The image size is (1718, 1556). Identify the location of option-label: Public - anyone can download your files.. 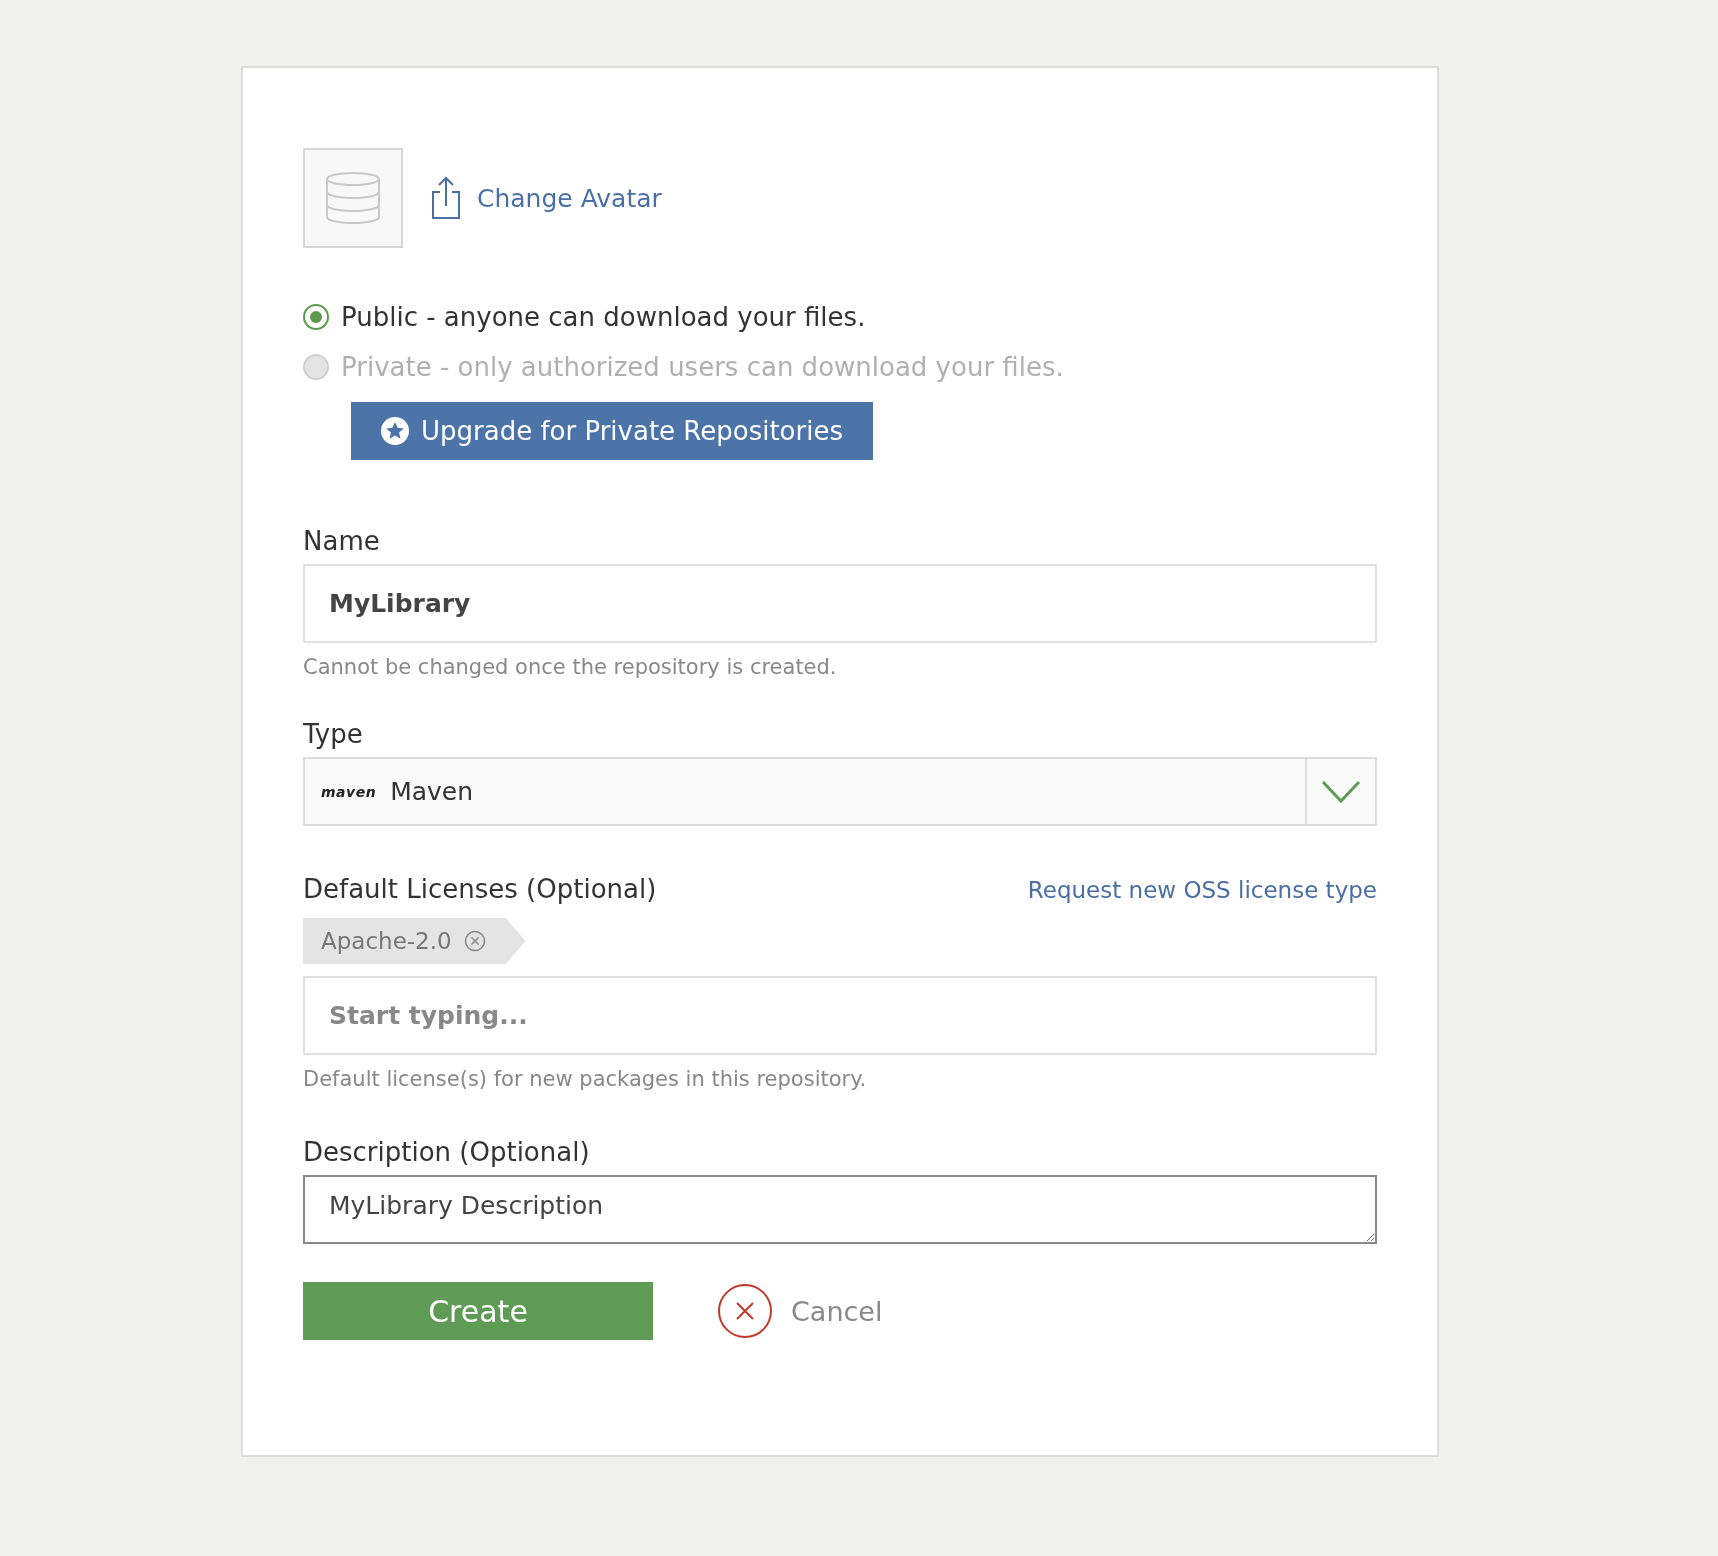
(603, 317).